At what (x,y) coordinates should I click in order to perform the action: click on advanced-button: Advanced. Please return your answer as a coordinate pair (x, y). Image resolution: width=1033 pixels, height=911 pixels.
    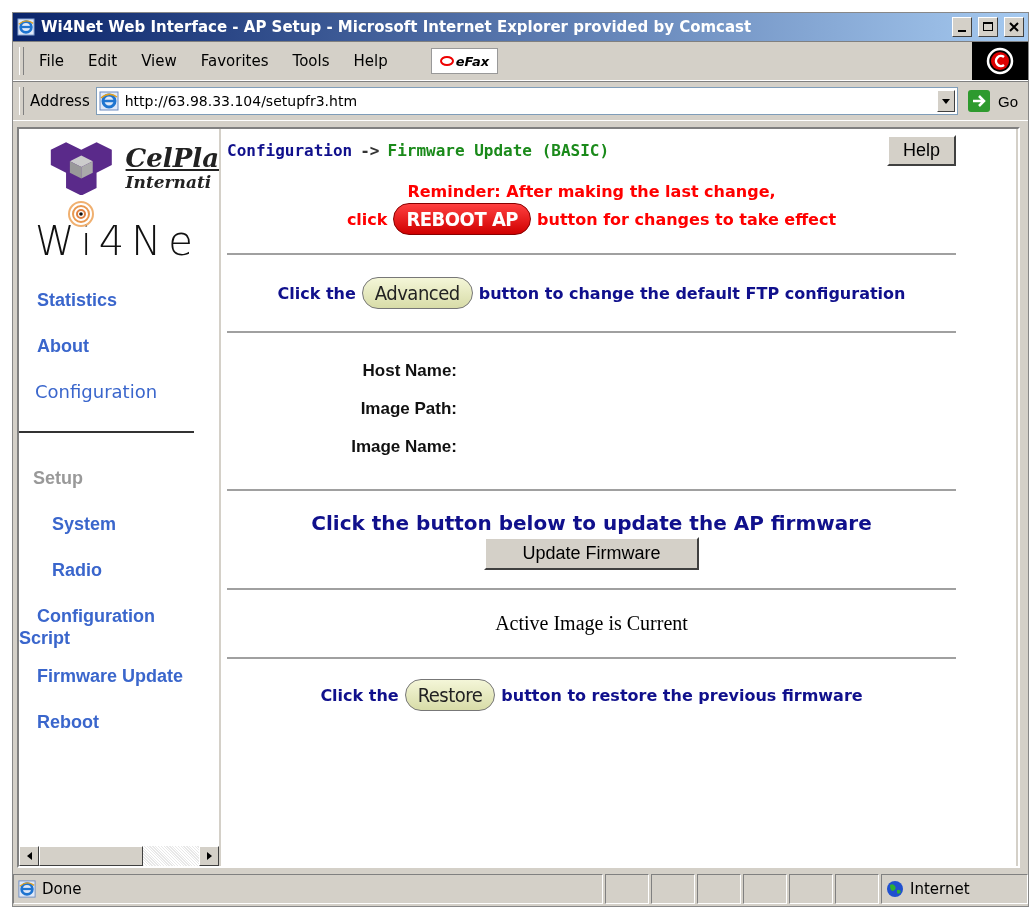
    Looking at the image, I should click on (417, 293).